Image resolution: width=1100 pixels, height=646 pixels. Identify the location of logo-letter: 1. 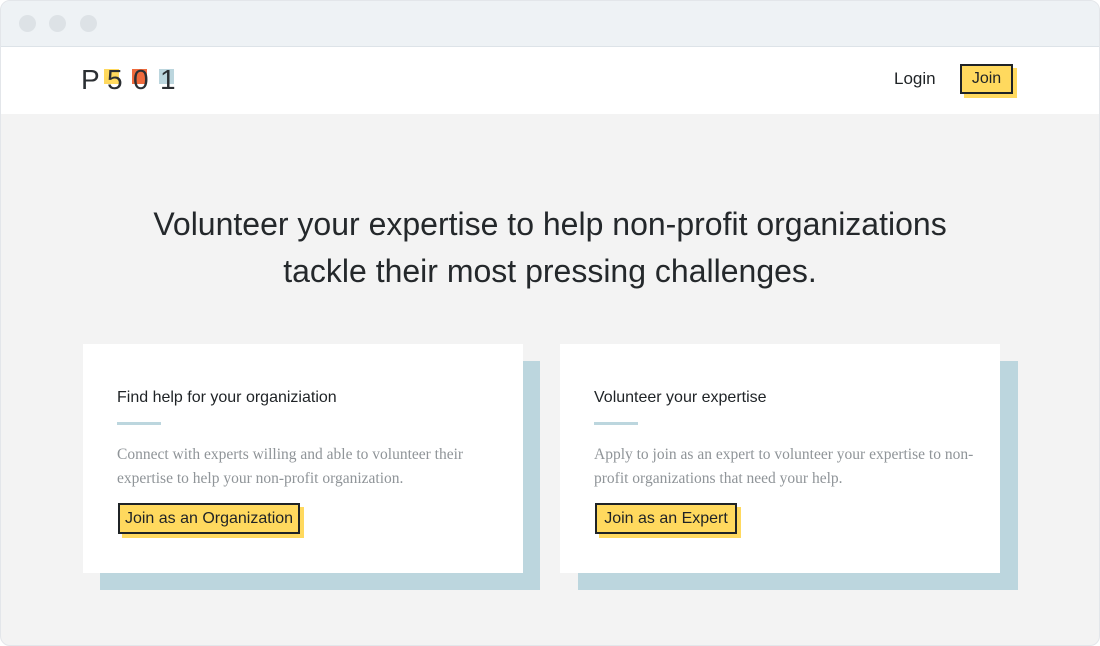
(168, 79).